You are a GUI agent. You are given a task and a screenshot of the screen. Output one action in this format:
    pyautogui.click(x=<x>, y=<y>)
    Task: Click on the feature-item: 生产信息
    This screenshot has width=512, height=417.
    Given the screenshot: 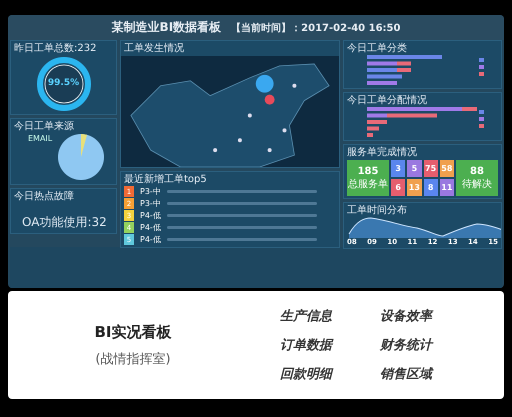 What is the action you would take?
    pyautogui.click(x=307, y=316)
    